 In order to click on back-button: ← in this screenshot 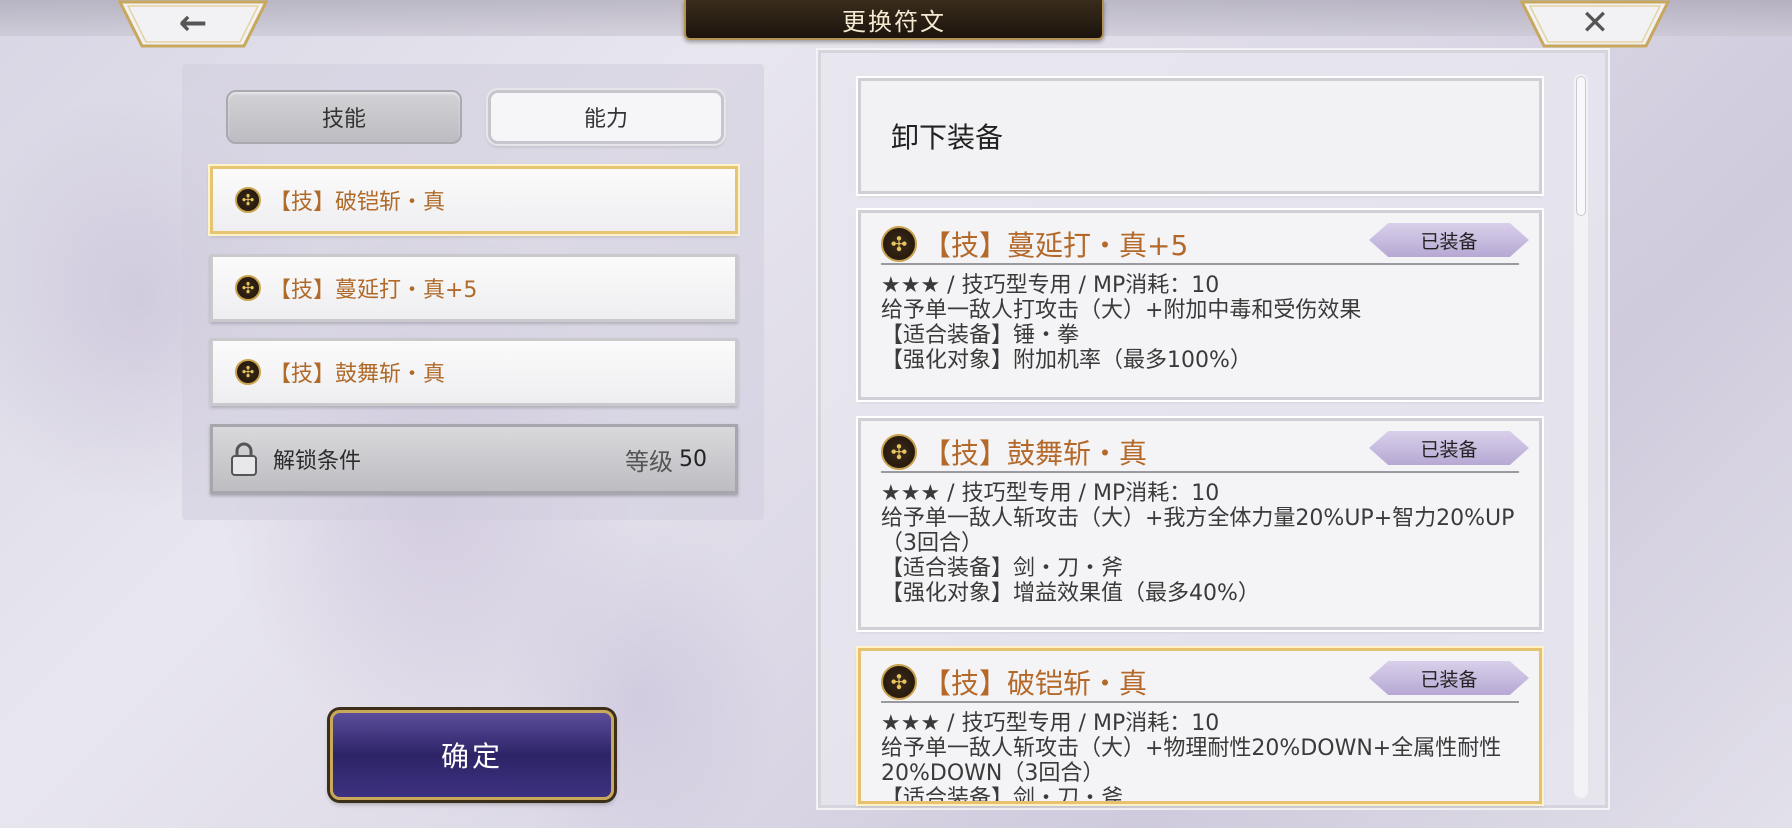, I will do `click(193, 25)`.